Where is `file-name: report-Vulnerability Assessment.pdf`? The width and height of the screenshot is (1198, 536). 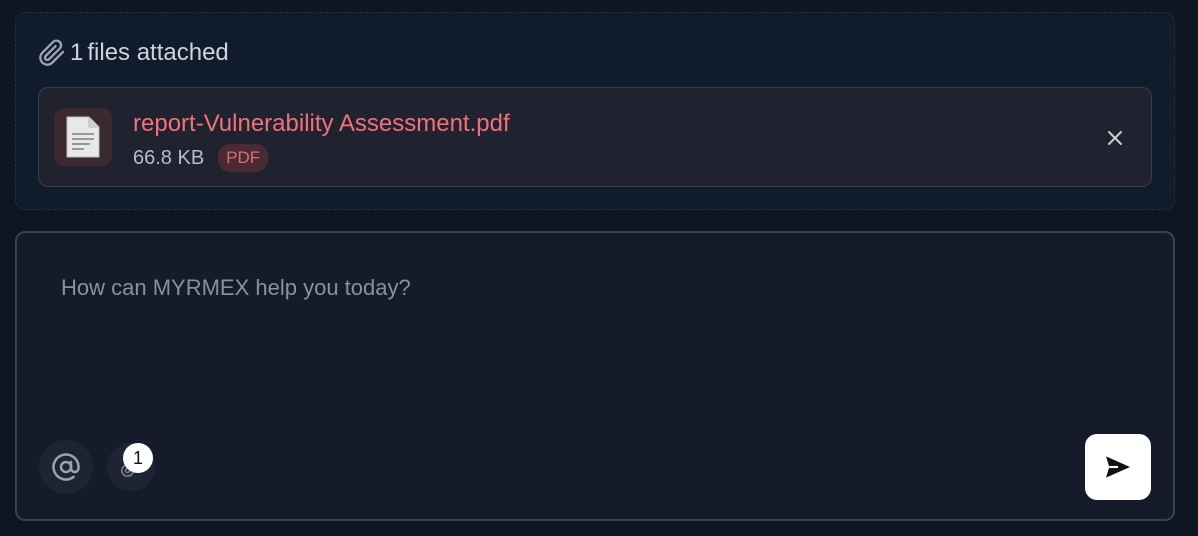
file-name: report-Vulnerability Assessment.pdf is located at coordinates (321, 123).